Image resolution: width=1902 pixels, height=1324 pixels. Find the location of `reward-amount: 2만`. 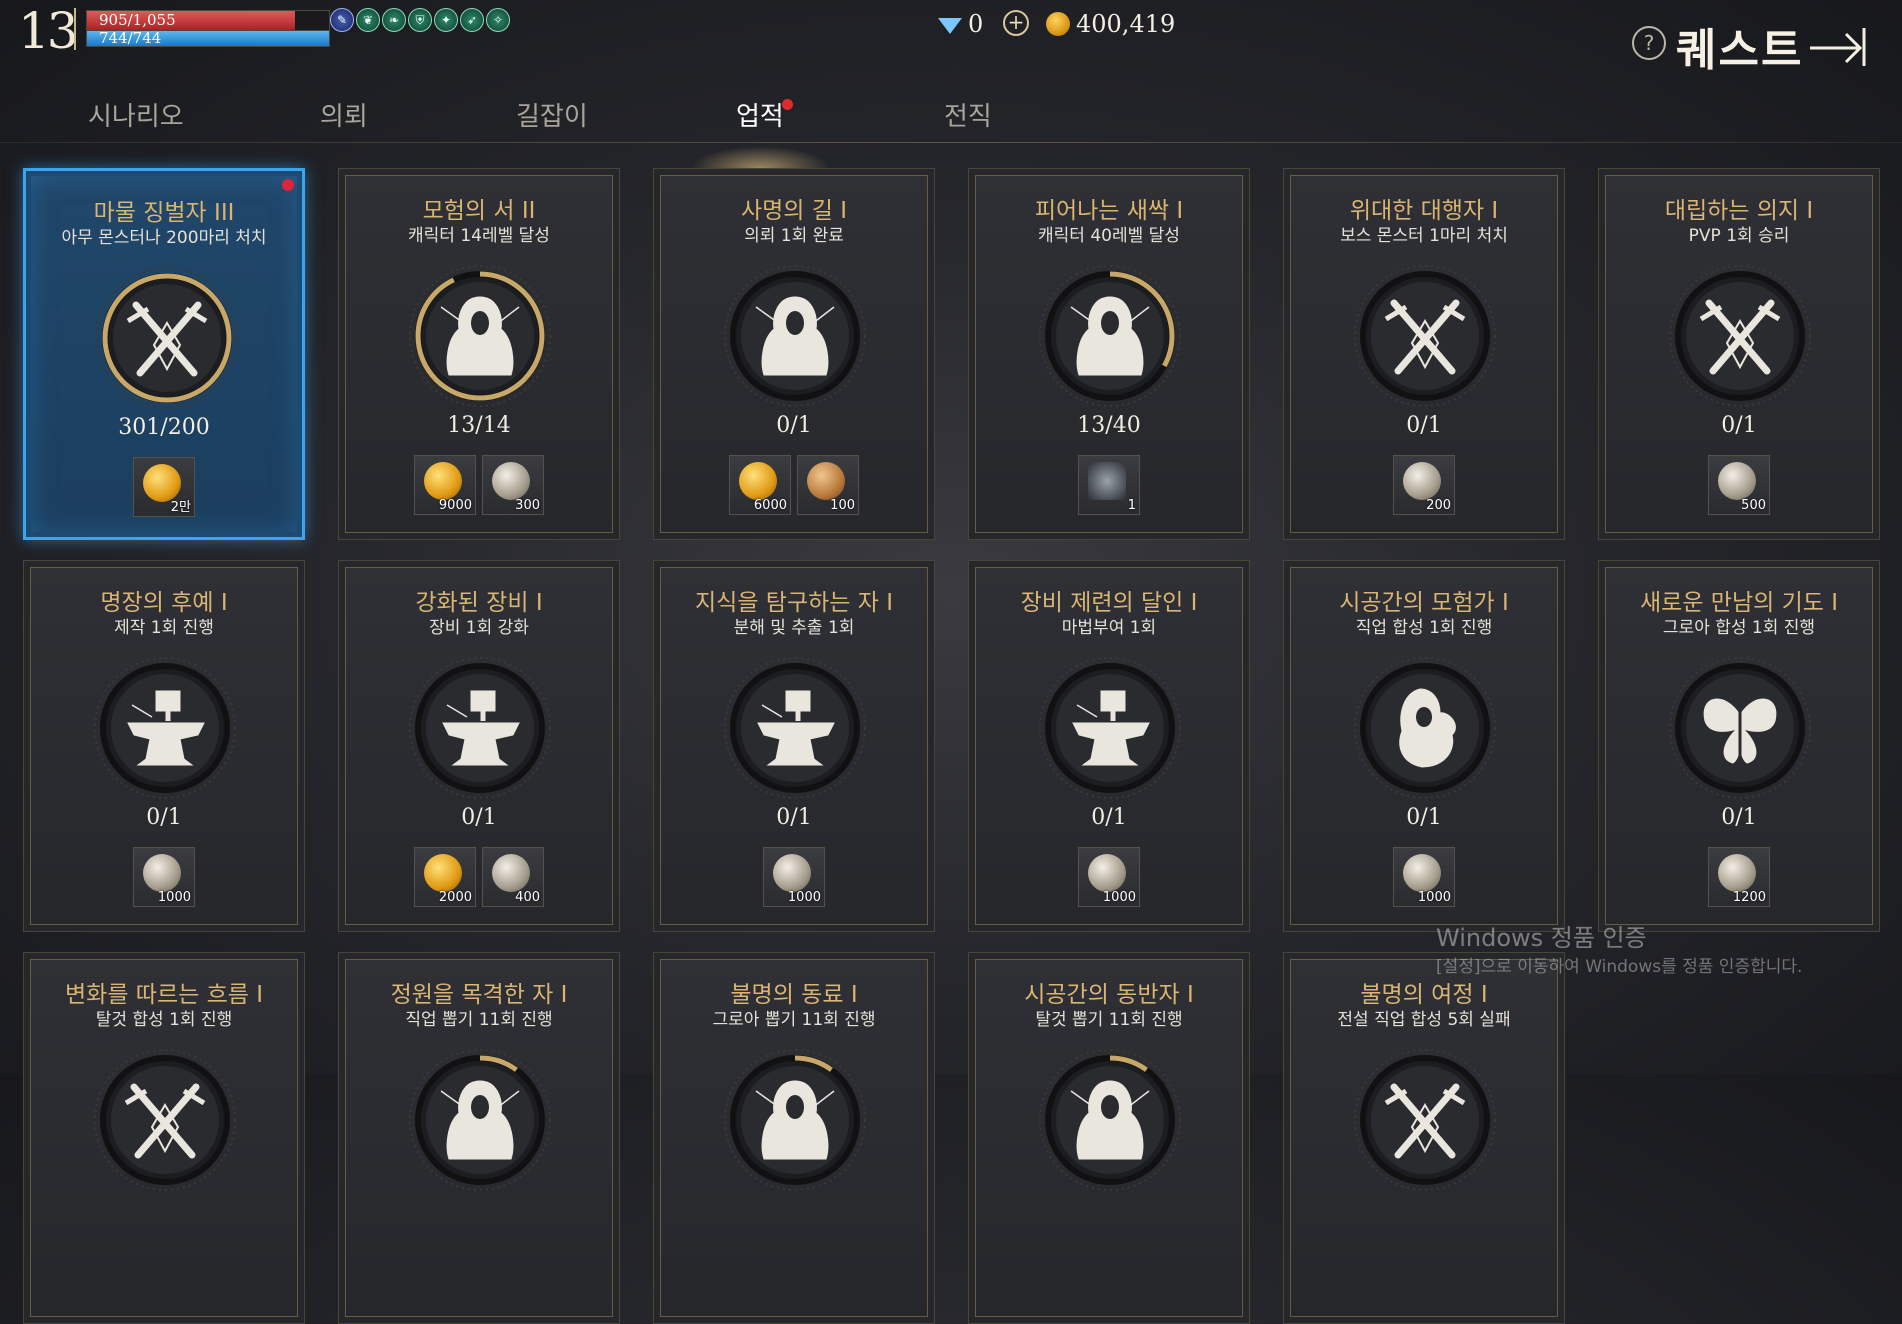

reward-amount: 2만 is located at coordinates (180, 507).